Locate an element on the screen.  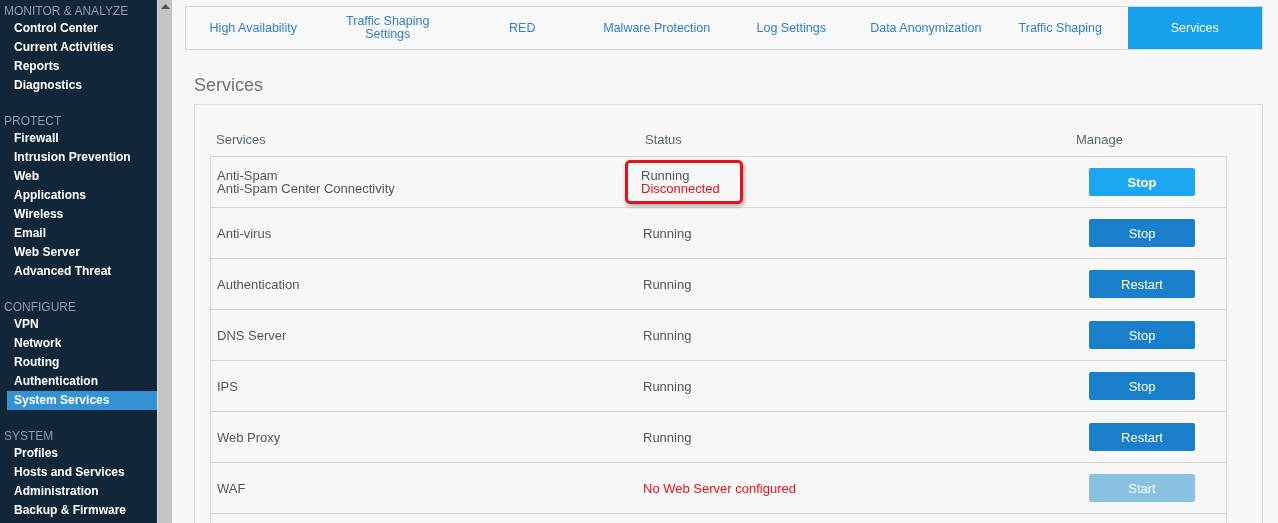
sidebar-item: VPN is located at coordinates (82, 324).